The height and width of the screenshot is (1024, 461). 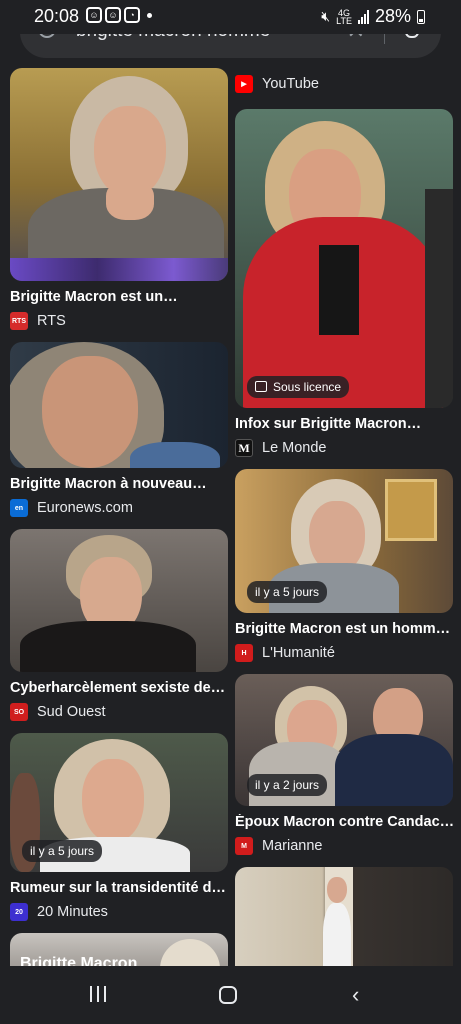 What do you see at coordinates (51, 321) in the screenshot?
I see `source-name: RTS` at bounding box center [51, 321].